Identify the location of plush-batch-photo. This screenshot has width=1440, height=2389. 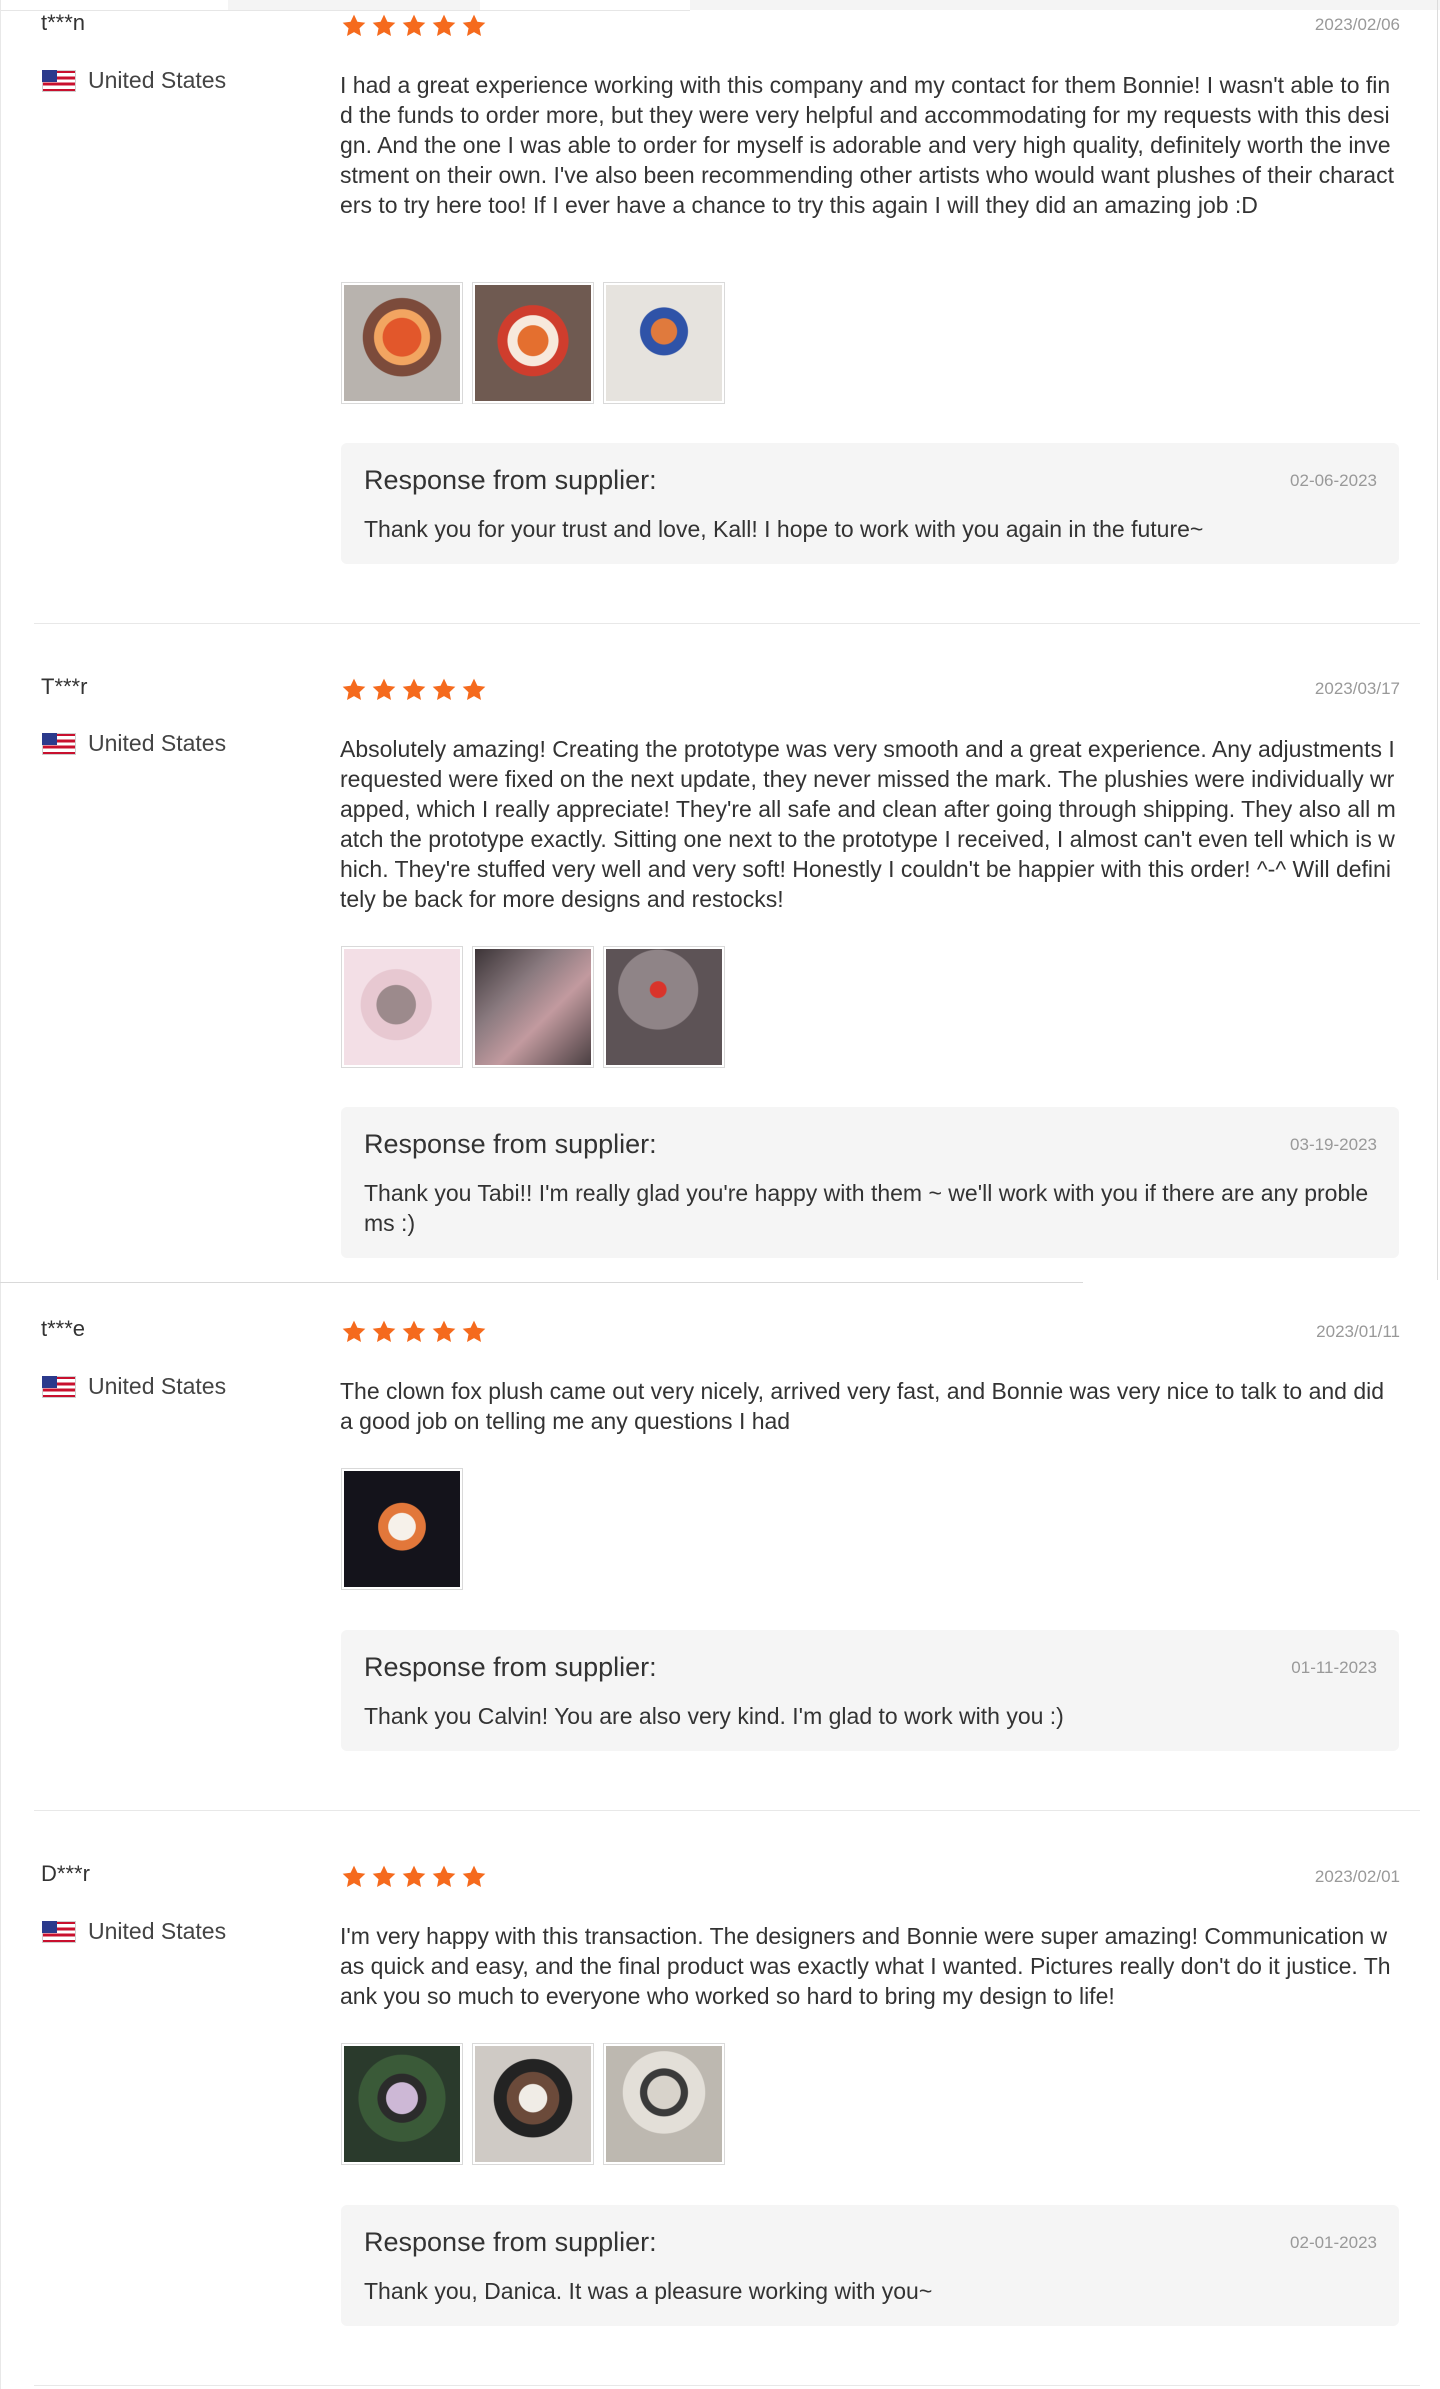
(533, 1007).